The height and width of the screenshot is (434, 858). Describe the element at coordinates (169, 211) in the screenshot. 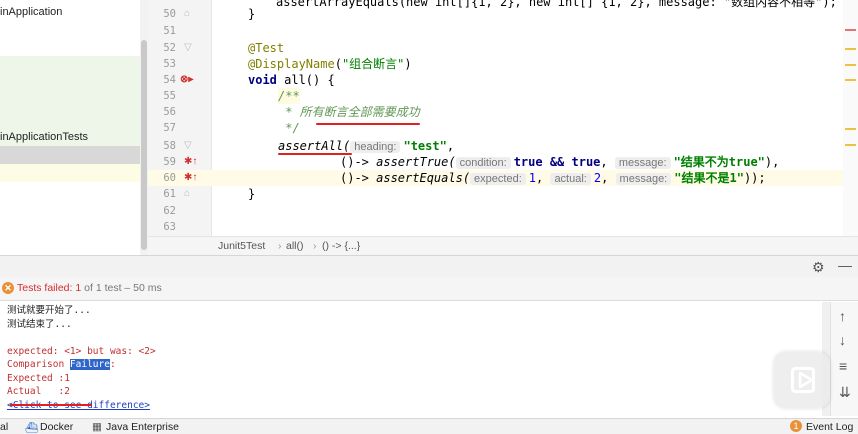

I see `line-number: 62` at that location.